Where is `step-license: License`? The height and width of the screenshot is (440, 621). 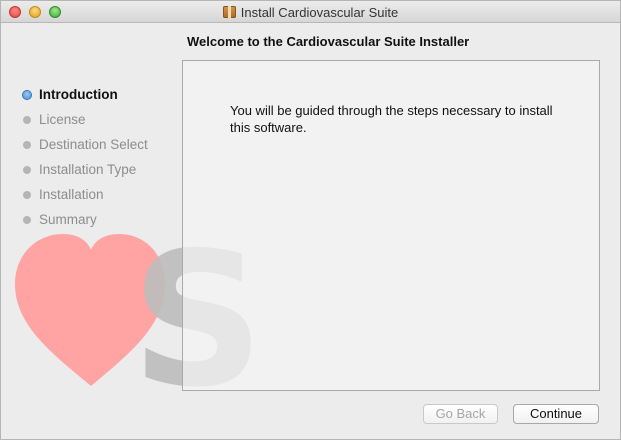
step-license: License is located at coordinates (103, 119).